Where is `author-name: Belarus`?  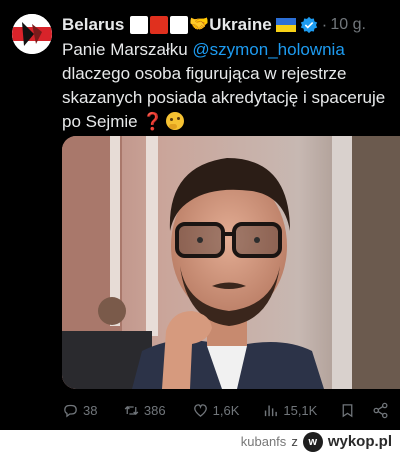
author-name: Belarus is located at coordinates (93, 25).